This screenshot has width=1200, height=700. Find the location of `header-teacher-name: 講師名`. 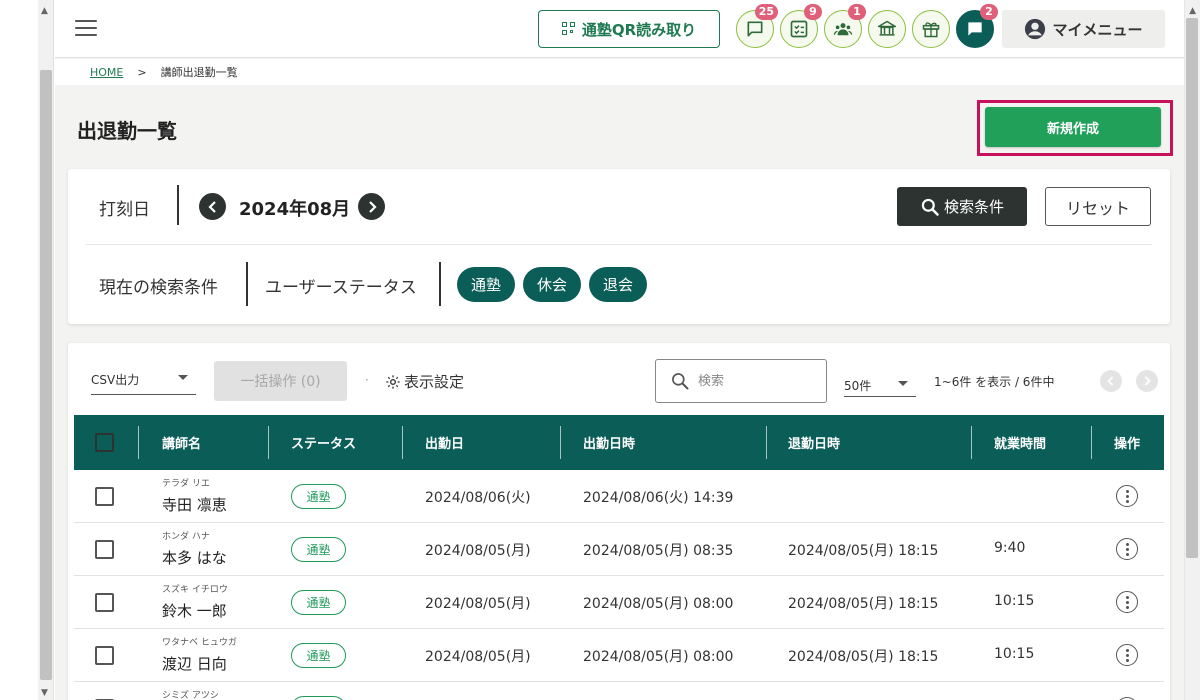

header-teacher-name: 講師名 is located at coordinates (181, 442).